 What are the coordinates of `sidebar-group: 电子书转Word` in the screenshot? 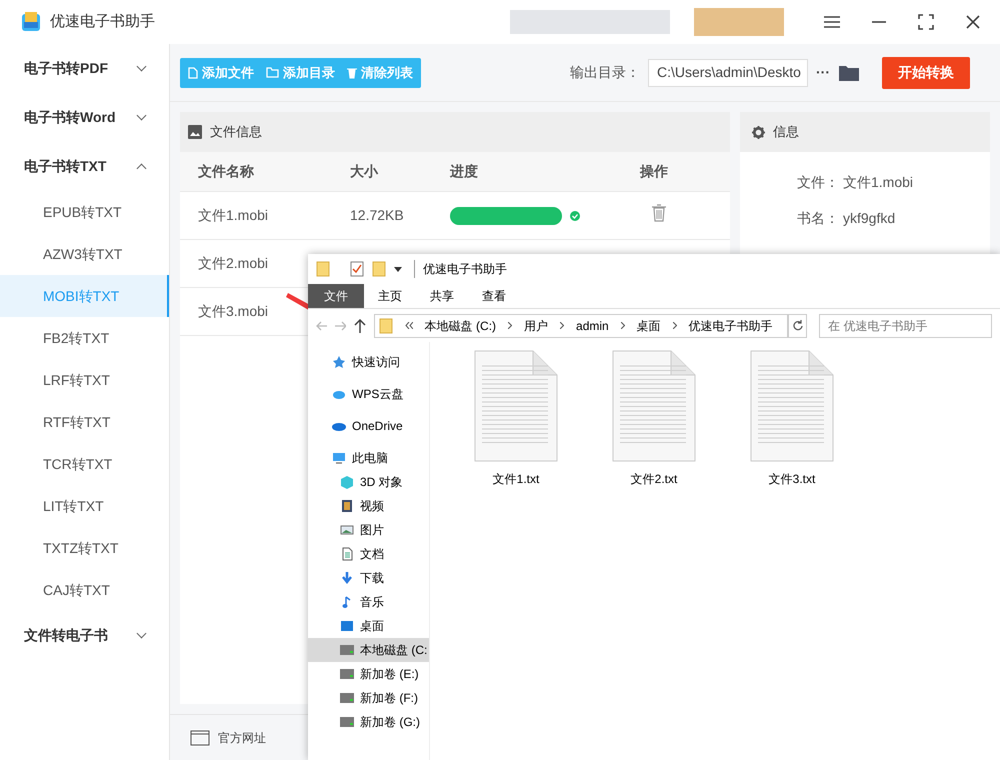 It's located at (84, 117).